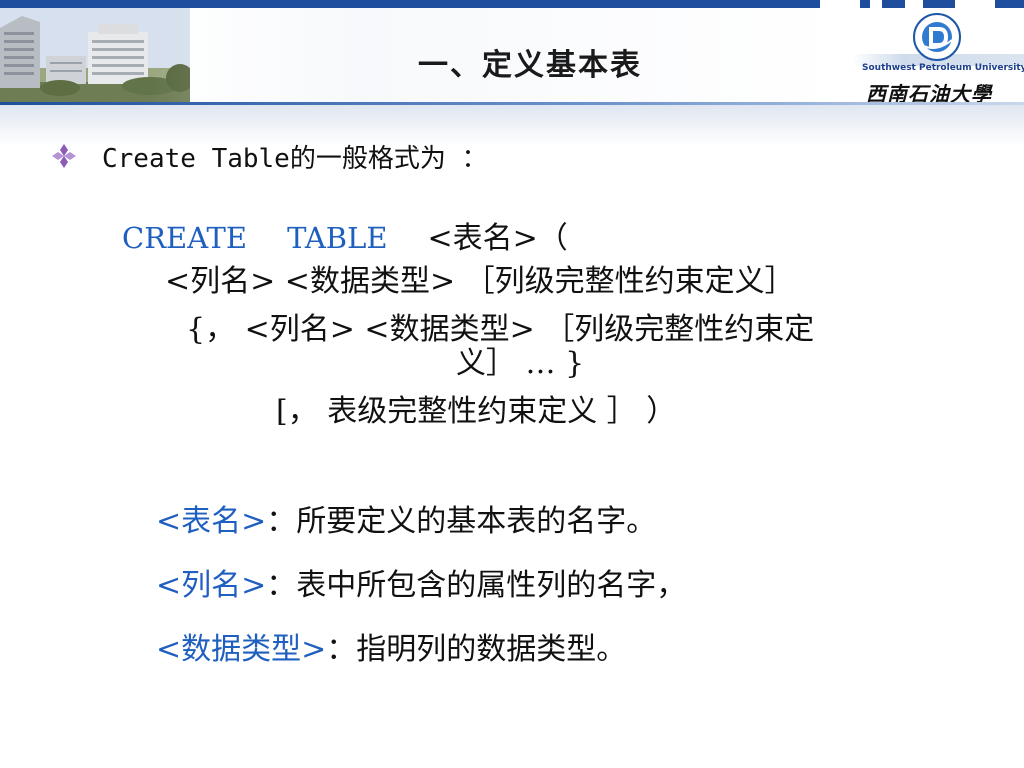 The width and height of the screenshot is (1024, 768). What do you see at coordinates (943, 68) in the screenshot?
I see `university-name-english: Southwest Petroleum University` at bounding box center [943, 68].